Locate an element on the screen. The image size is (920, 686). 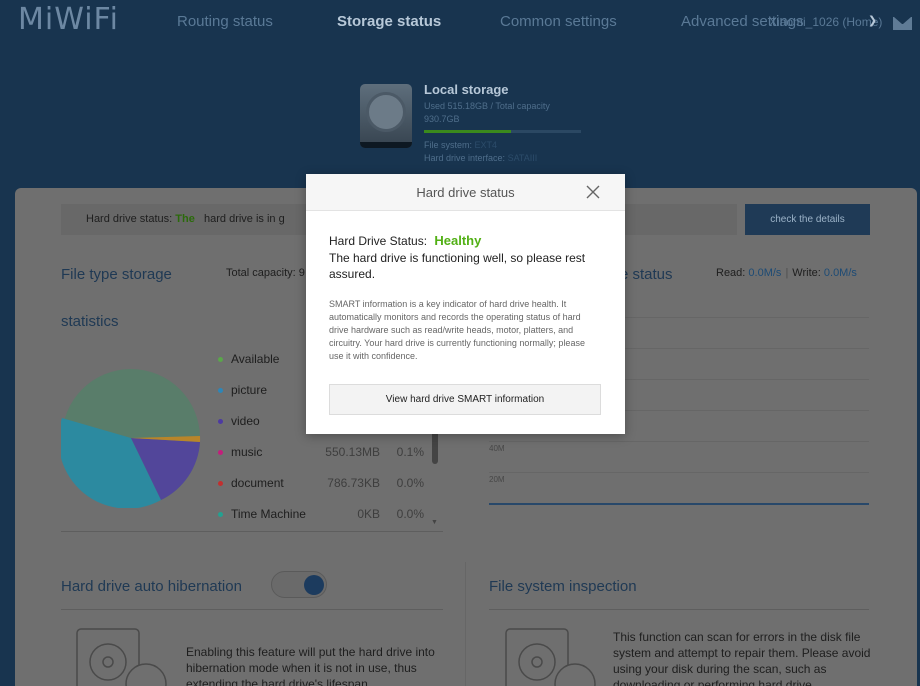
toggle-knob is located at coordinates (314, 585).